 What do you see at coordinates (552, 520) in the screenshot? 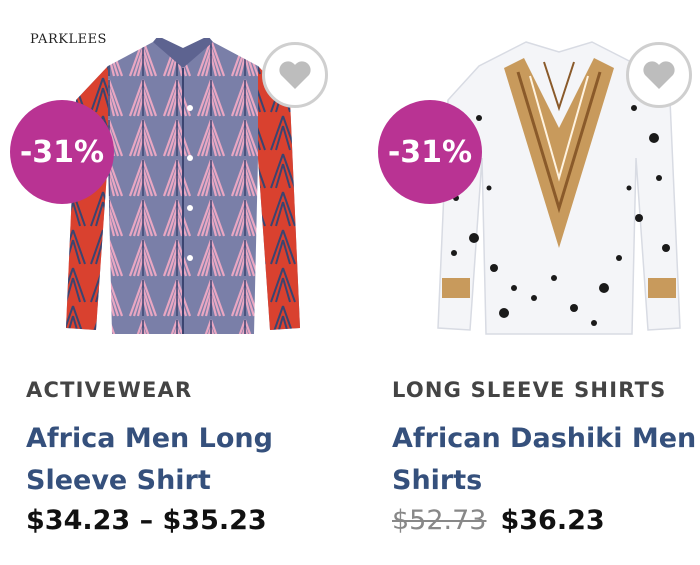
I see `sale-price: $36.23` at bounding box center [552, 520].